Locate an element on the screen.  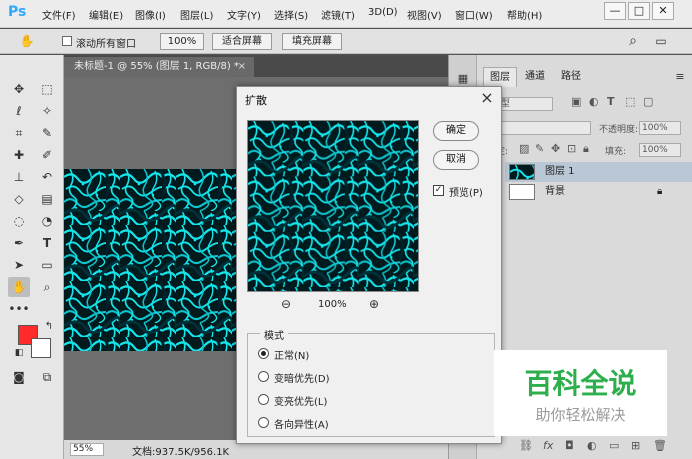
screen-mode-icon: ⧉ is located at coordinates (47, 377).